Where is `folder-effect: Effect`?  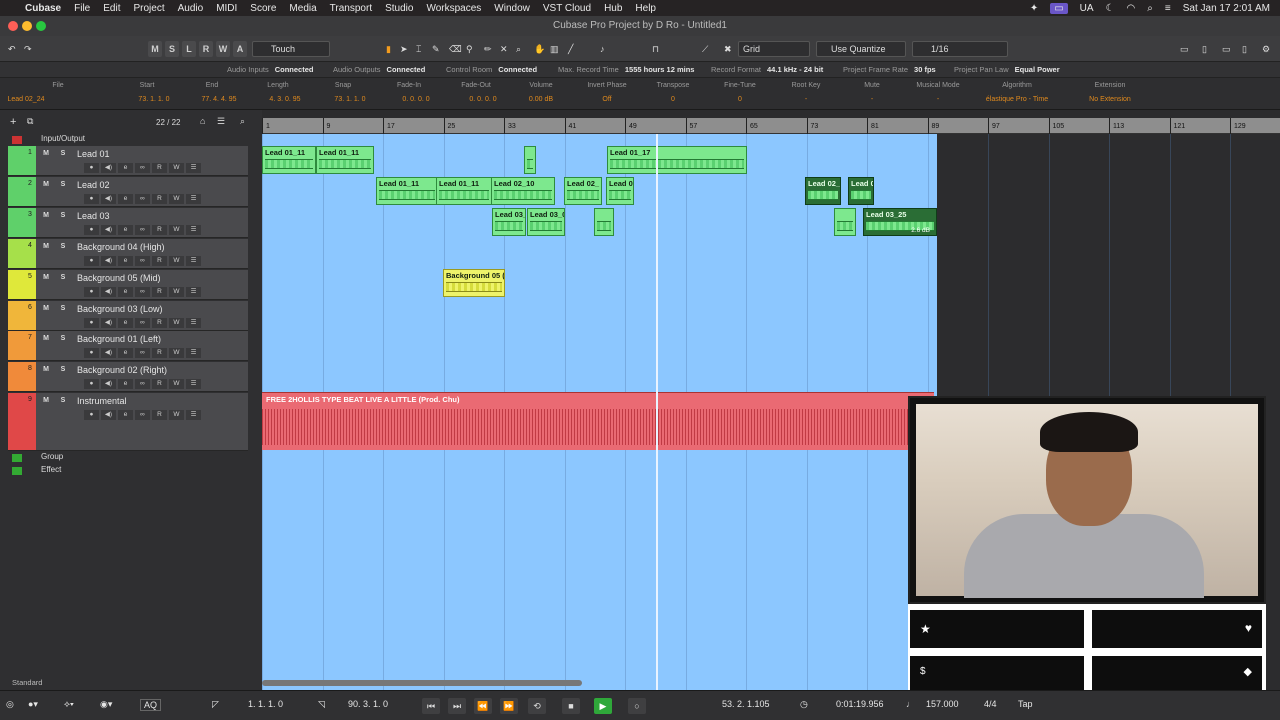 folder-effect: Effect is located at coordinates (128, 471).